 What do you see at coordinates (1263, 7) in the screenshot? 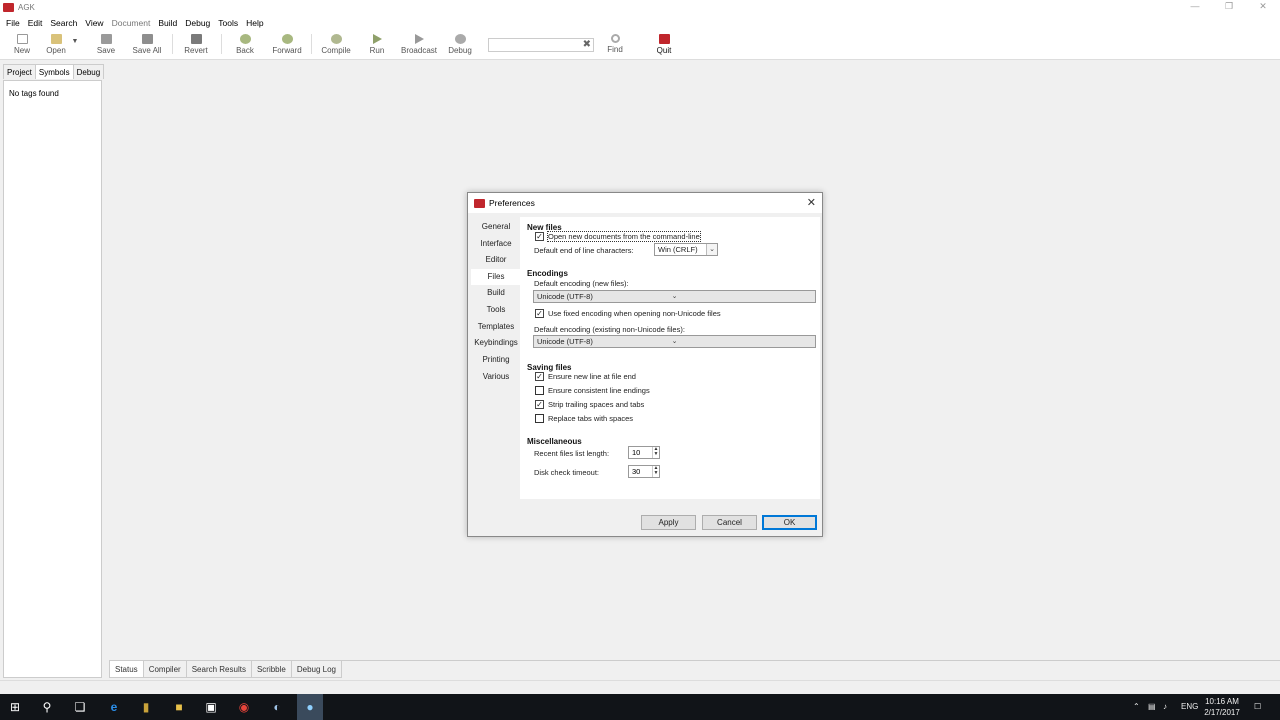
I see `close-window-icon: ✕` at bounding box center [1263, 7].